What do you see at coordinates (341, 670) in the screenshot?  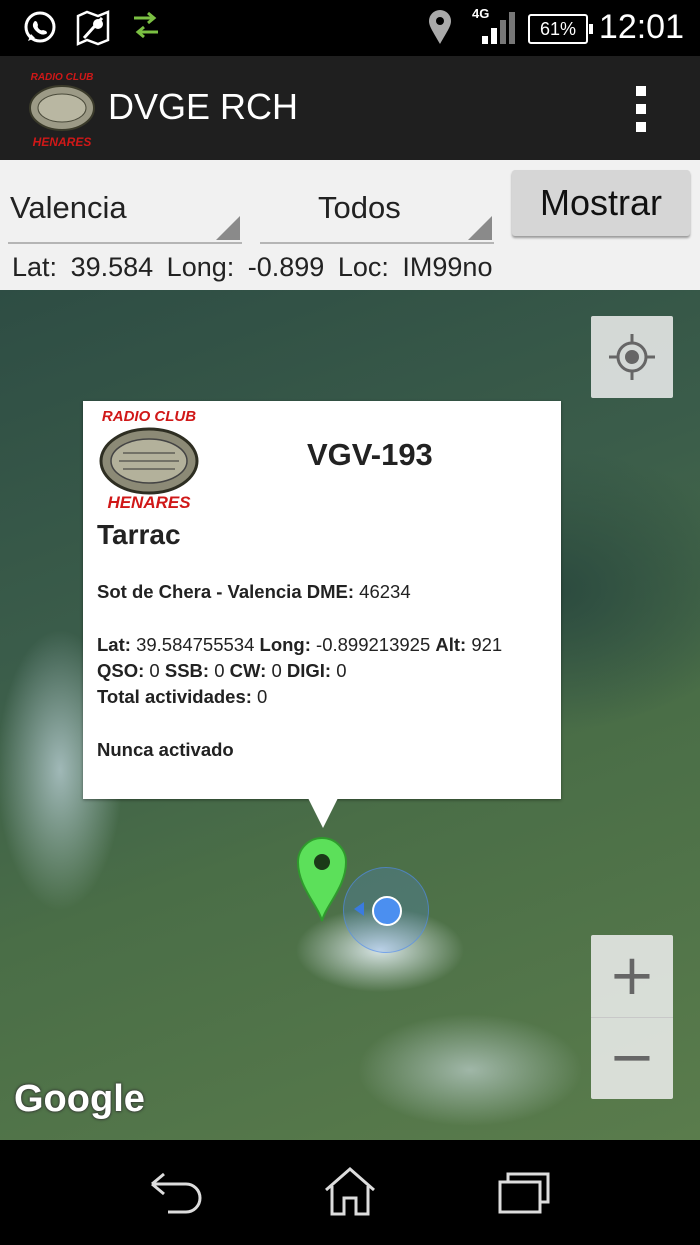 I see `digi-value: 0` at bounding box center [341, 670].